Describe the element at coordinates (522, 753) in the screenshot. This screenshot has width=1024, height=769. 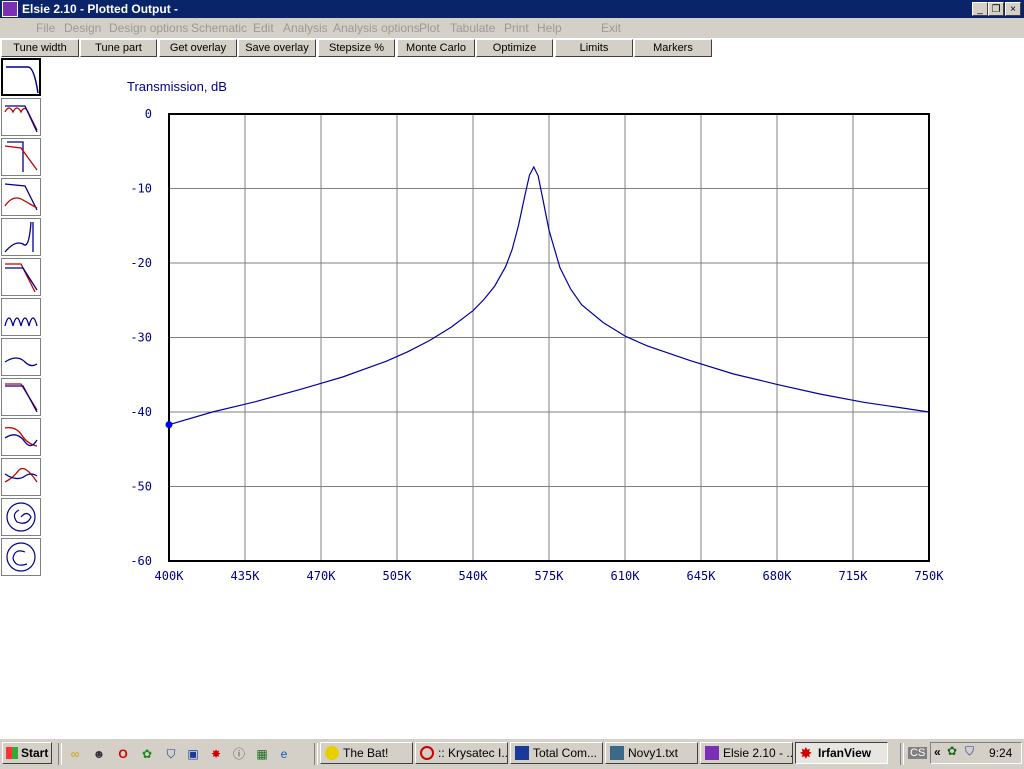
I see `floppy-icon` at that location.